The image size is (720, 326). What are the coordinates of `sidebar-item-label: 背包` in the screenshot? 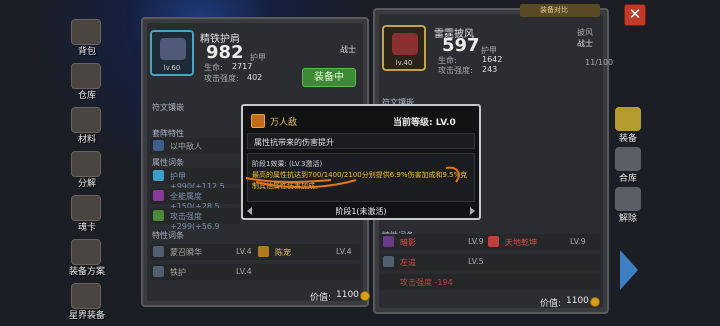 It's located at (86, 52).